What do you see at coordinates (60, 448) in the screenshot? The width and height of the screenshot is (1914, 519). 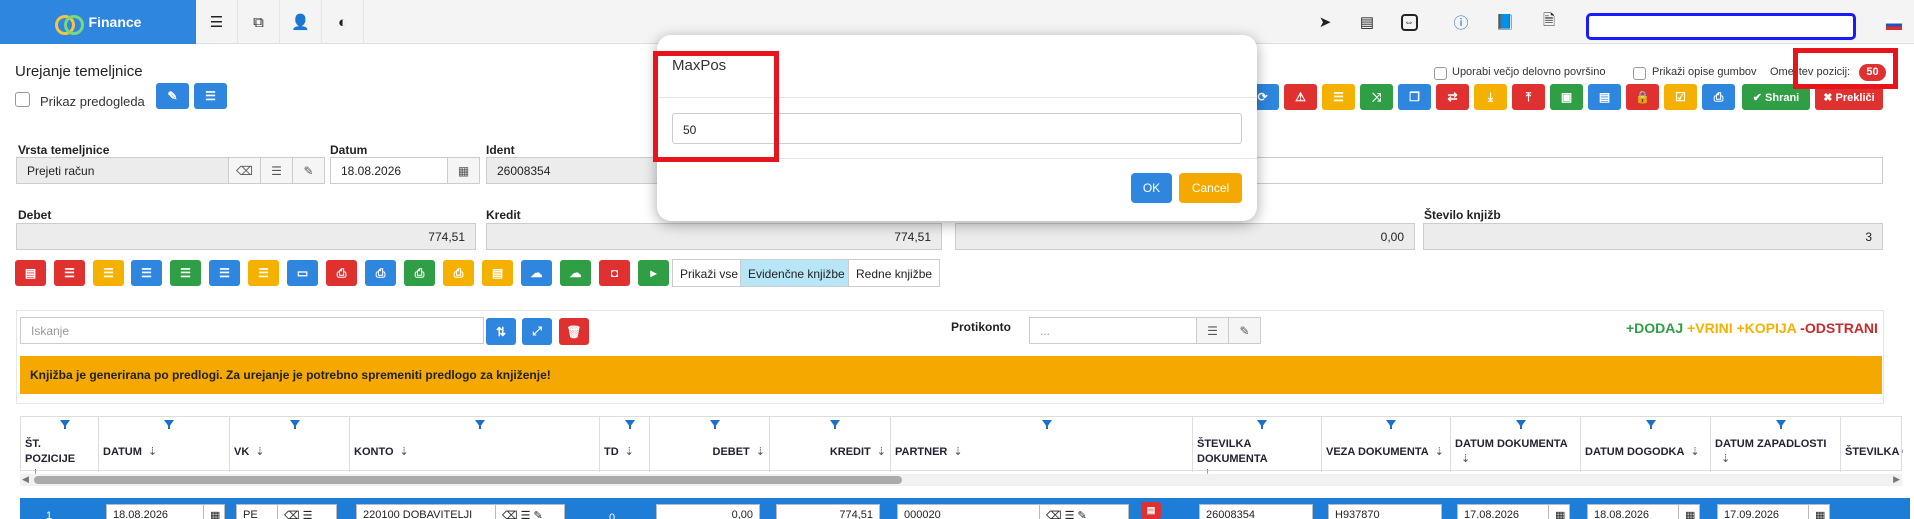 I see `col-position: ŠT. POZICIJE⇣` at bounding box center [60, 448].